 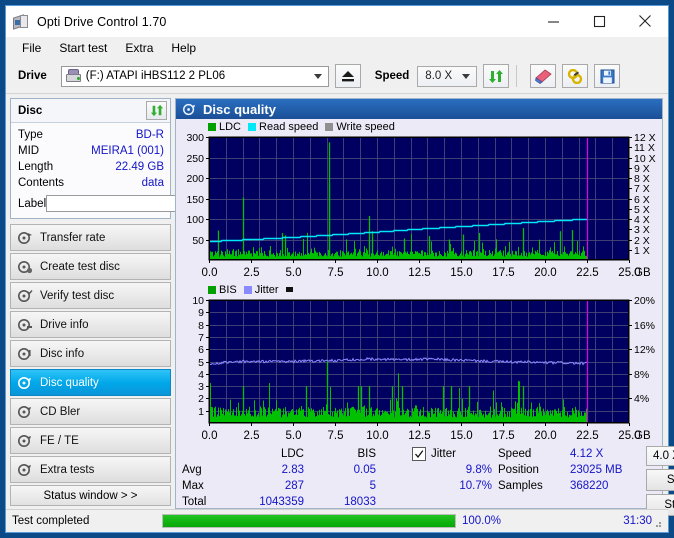 I want to click on table-row: Total 1043359 18033, so click(x=297, y=502).